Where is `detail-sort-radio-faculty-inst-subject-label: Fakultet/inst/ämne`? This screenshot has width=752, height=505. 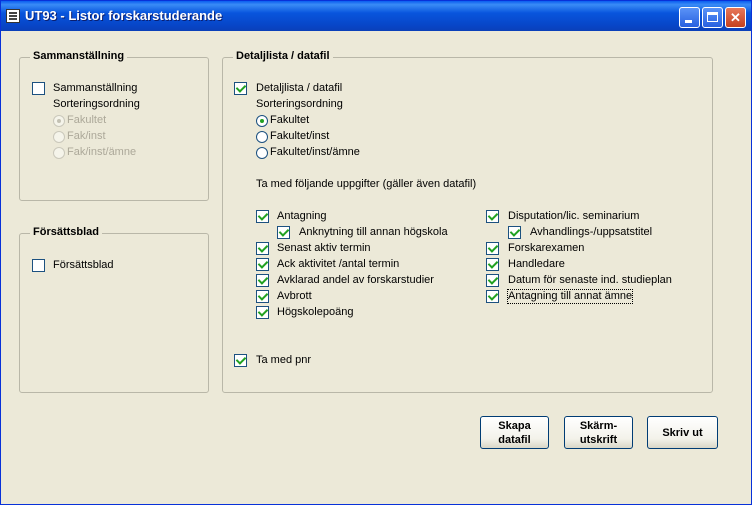 detail-sort-radio-faculty-inst-subject-label: Fakultet/inst/ämne is located at coordinates (315, 152).